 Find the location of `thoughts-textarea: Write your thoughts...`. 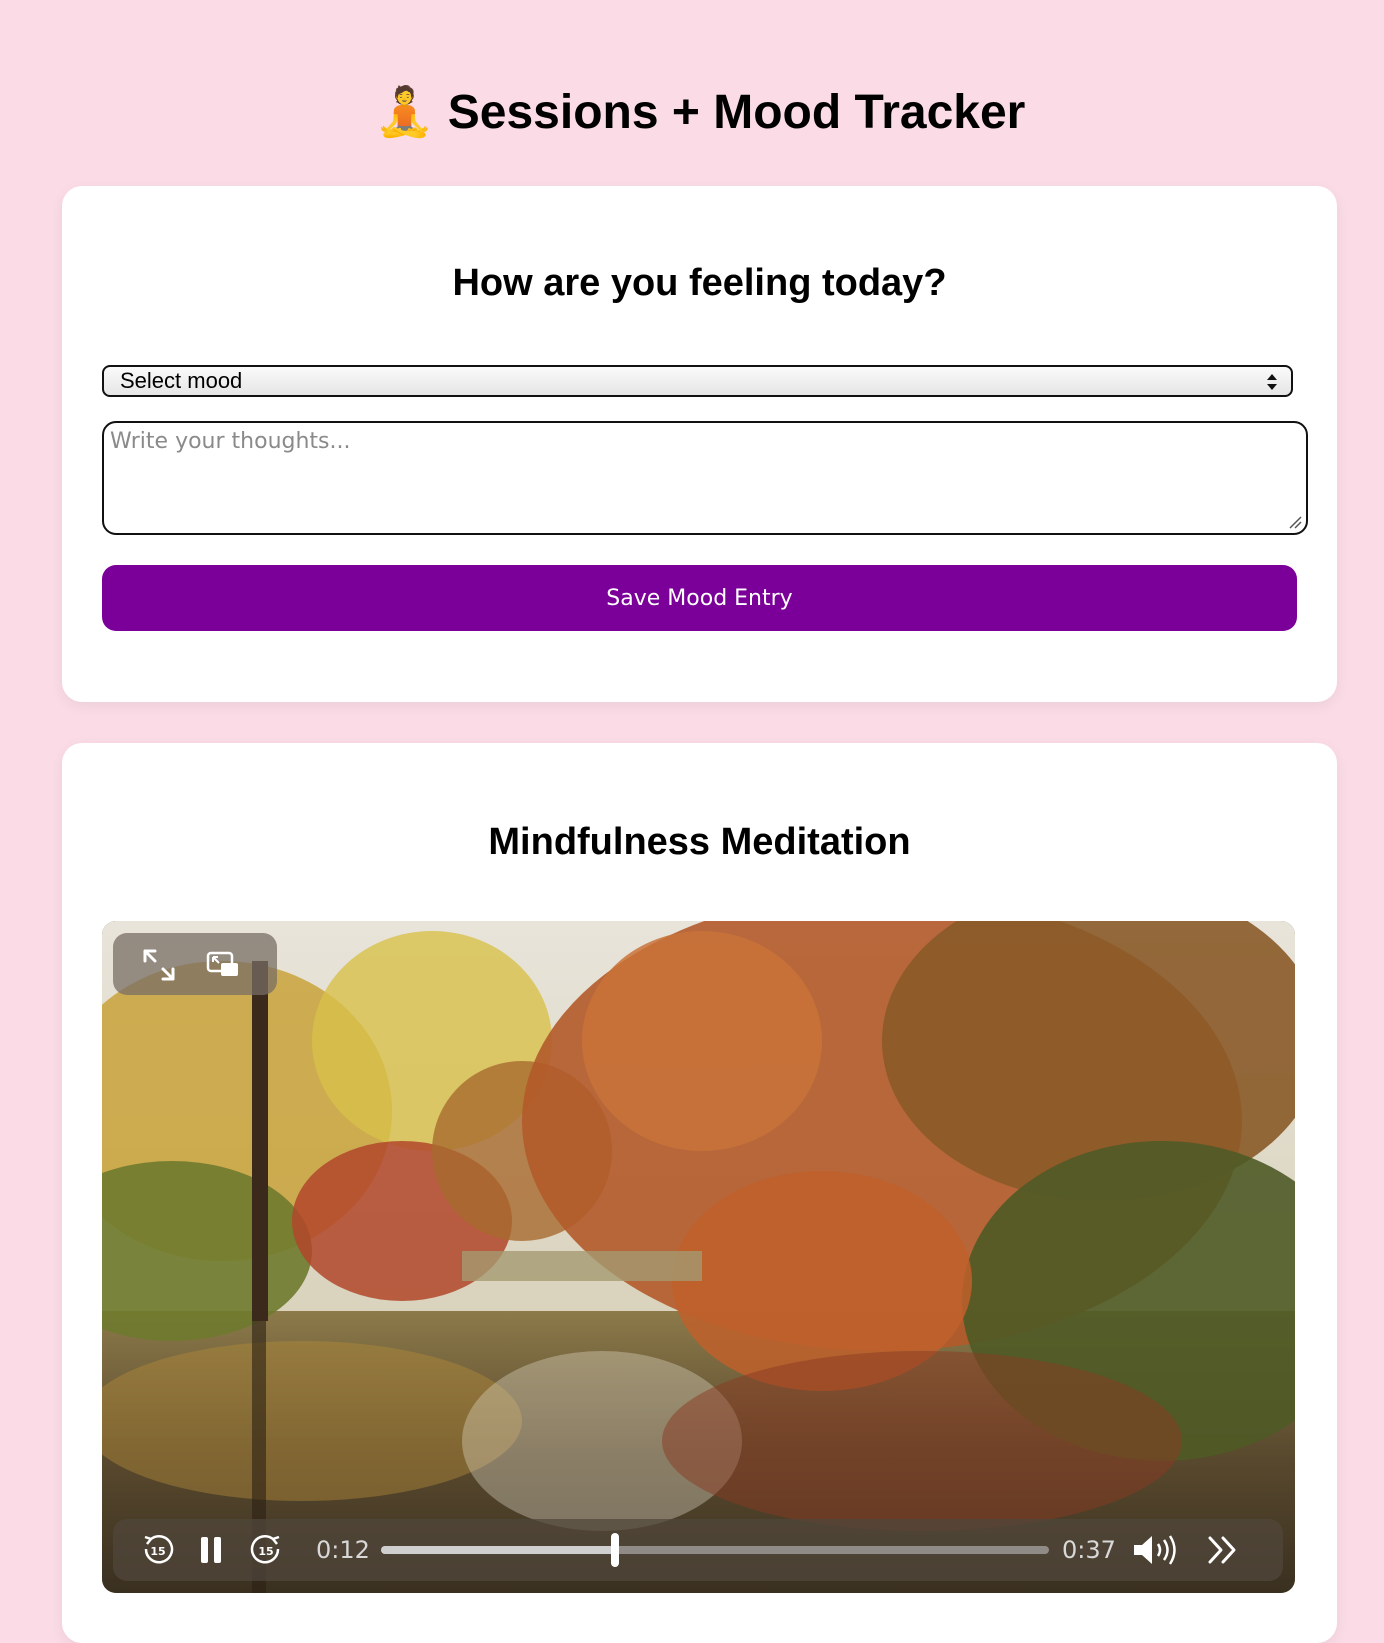

thoughts-textarea: Write your thoughts... is located at coordinates (705, 478).